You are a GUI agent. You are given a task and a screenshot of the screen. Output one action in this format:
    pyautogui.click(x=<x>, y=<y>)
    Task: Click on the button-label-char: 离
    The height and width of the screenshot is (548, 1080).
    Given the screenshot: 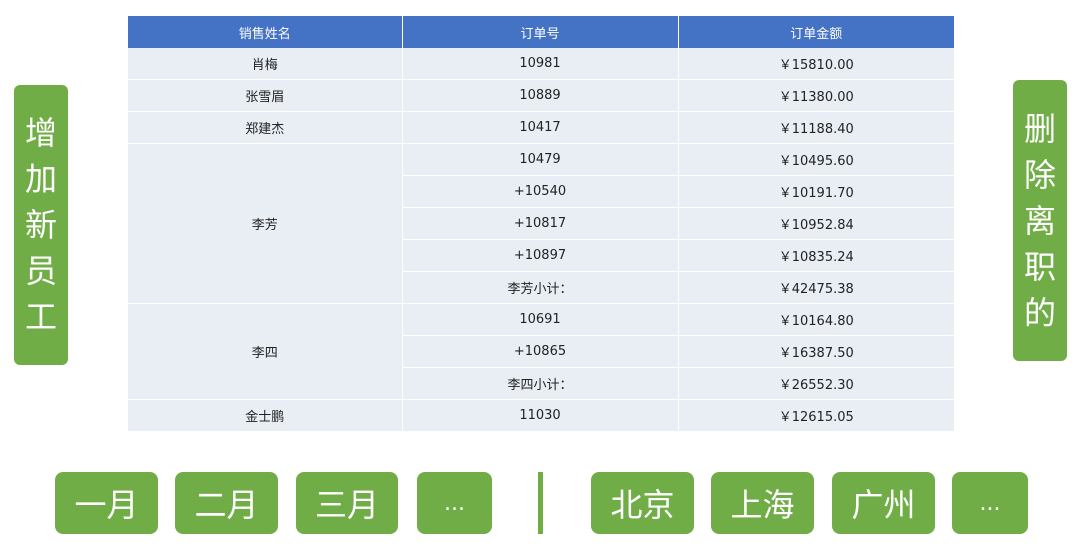 What is the action you would take?
    pyautogui.click(x=1039, y=220)
    